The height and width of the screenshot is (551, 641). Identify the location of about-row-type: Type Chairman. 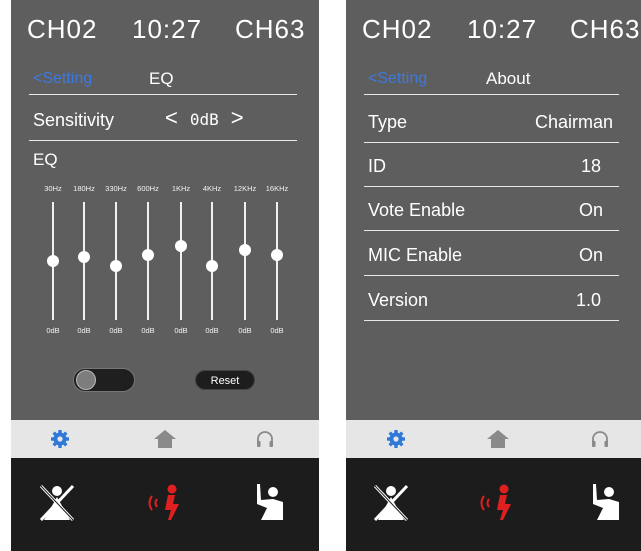
(491, 122).